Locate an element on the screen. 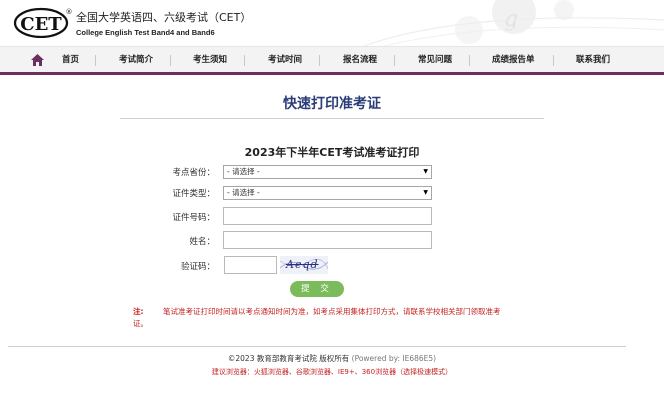 The width and height of the screenshot is (664, 395). province-label: 考点省份： is located at coordinates (193, 173).